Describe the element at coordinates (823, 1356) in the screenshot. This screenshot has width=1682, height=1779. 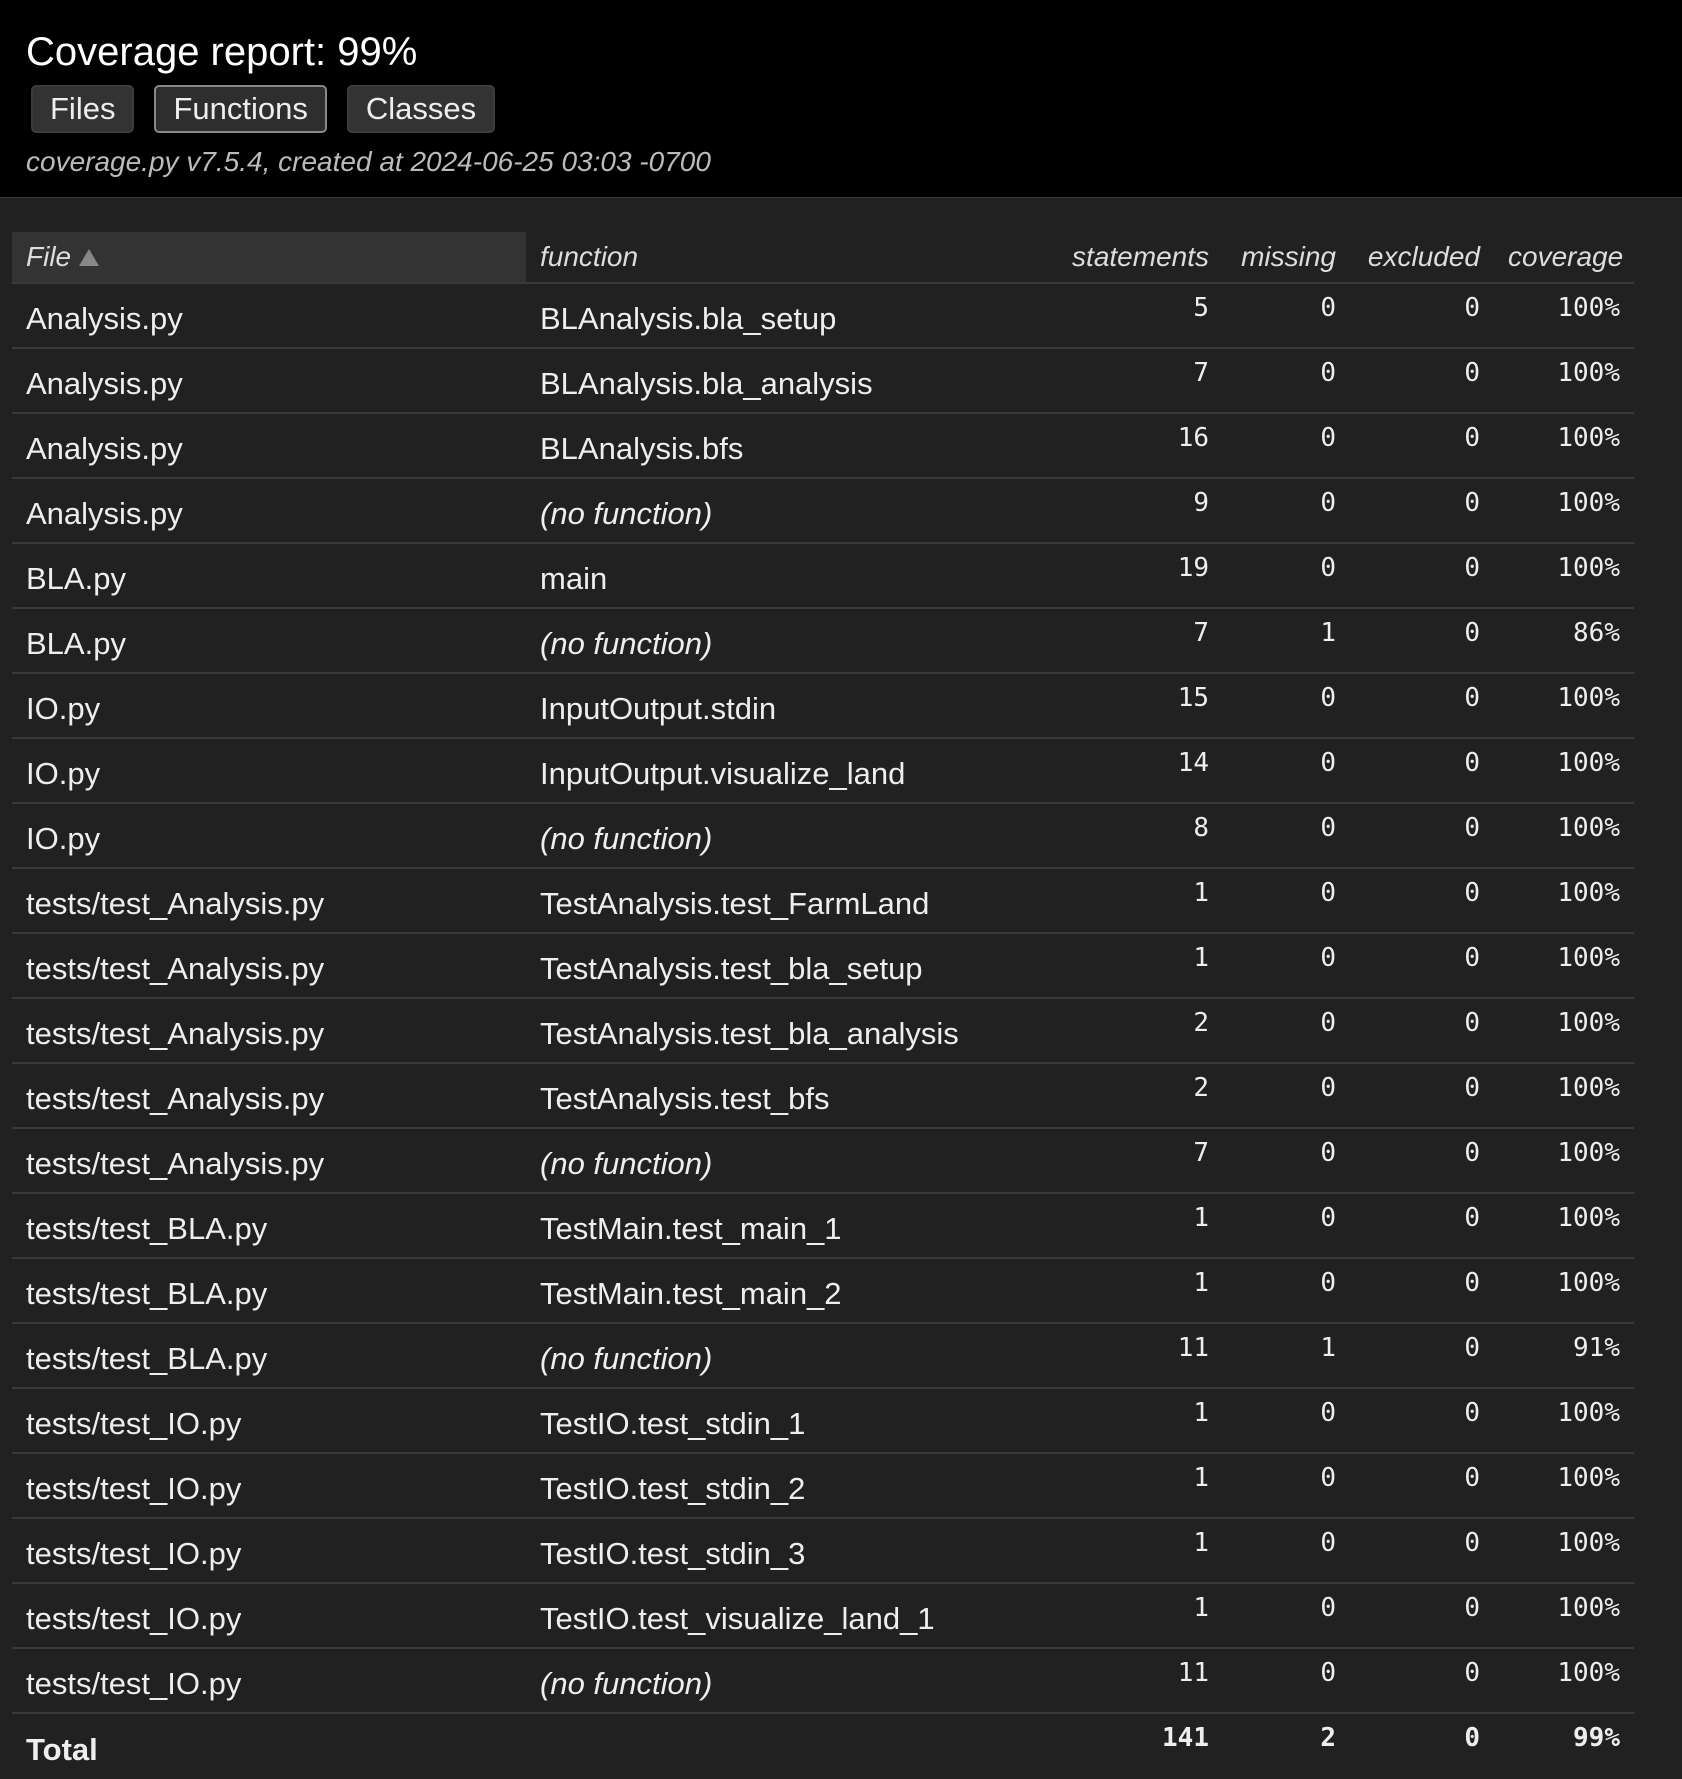
I see `table-row: tests/test_BLA.py (no function) 11 1 0 91%` at that location.